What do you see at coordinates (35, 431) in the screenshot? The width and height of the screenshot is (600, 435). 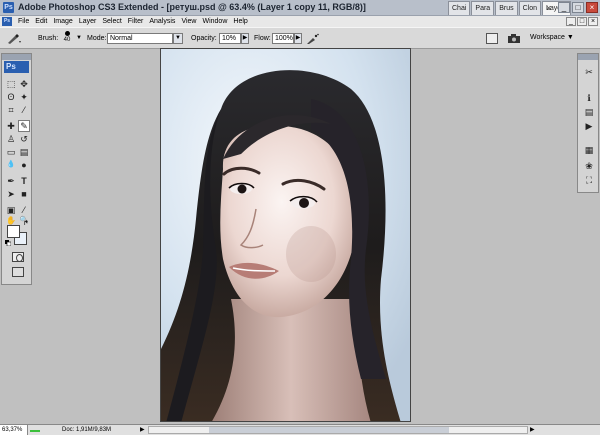 I see `status-indicator` at bounding box center [35, 431].